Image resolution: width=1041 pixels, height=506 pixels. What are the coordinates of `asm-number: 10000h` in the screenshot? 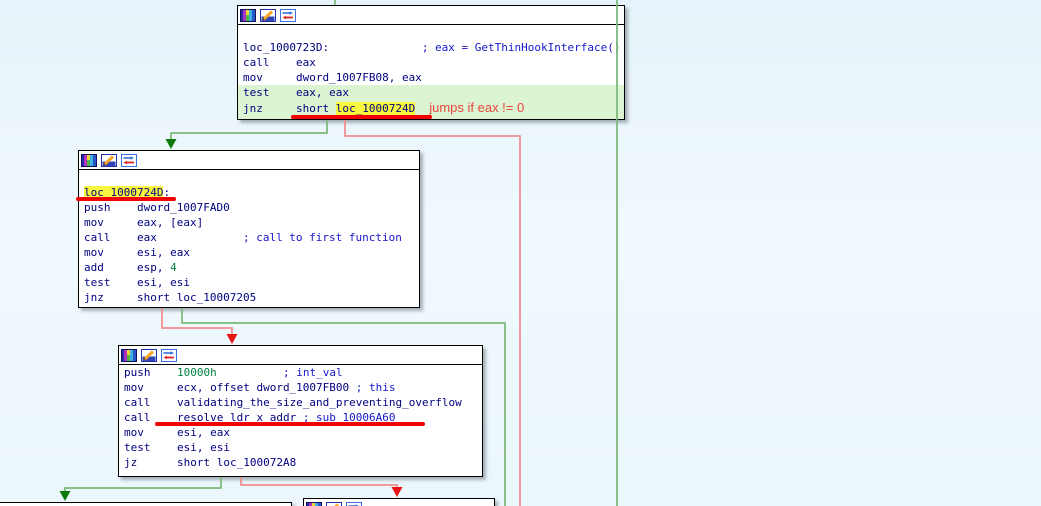 It's located at (196, 372).